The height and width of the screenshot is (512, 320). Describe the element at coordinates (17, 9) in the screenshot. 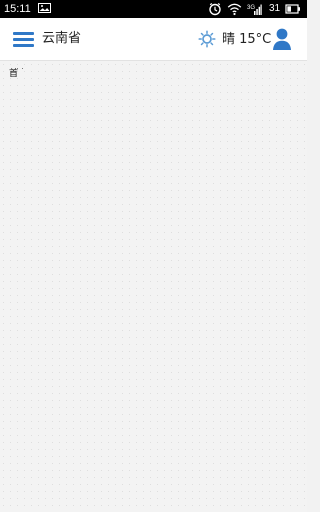

I see `status-time: 15:11` at that location.